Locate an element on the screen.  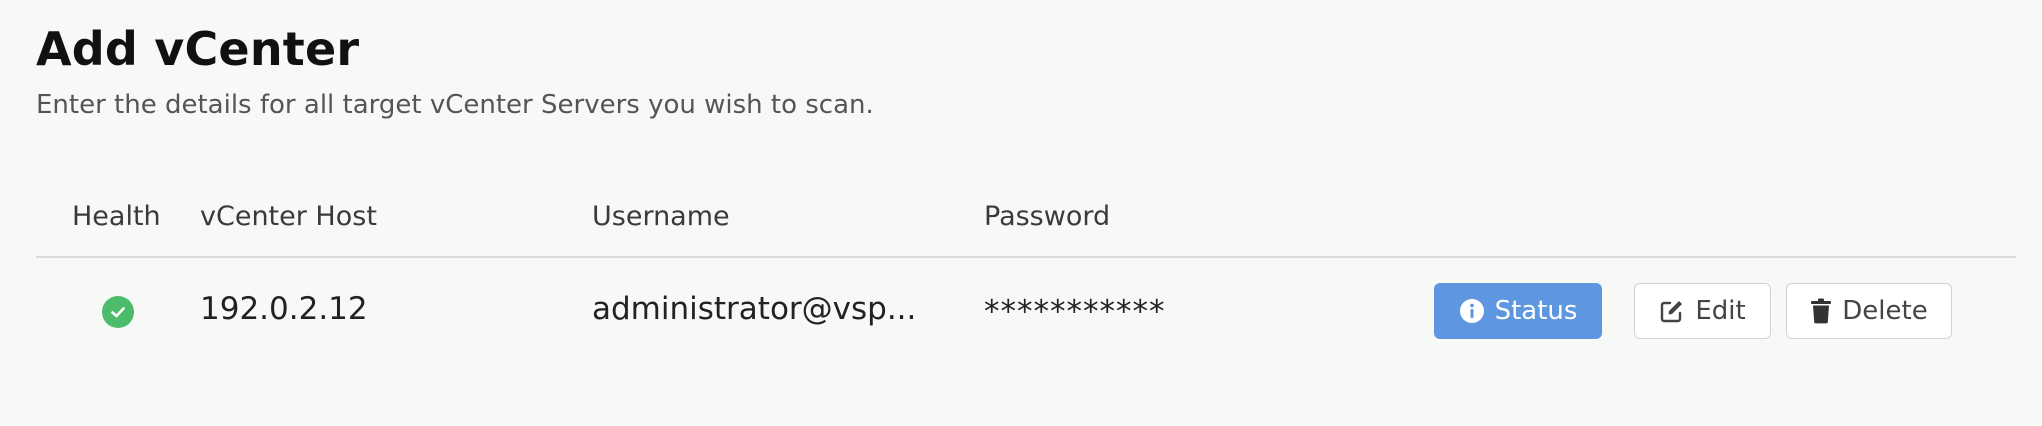
status-button-label: Status is located at coordinates (1536, 311).